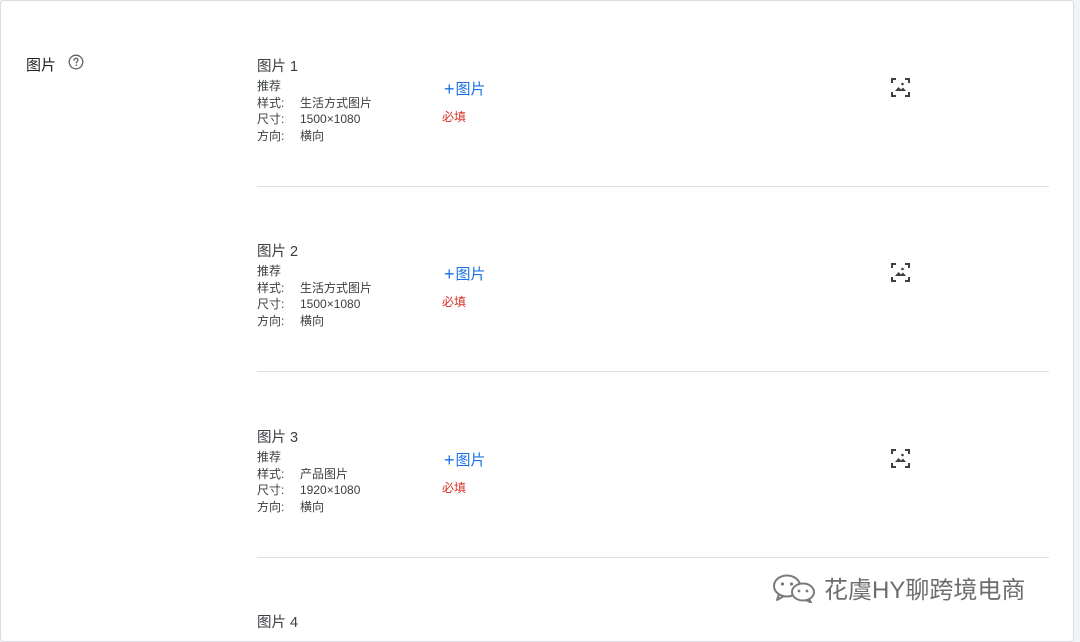 This screenshot has height=642, width=1080. What do you see at coordinates (41, 65) in the screenshot?
I see `section-label: 图片` at bounding box center [41, 65].